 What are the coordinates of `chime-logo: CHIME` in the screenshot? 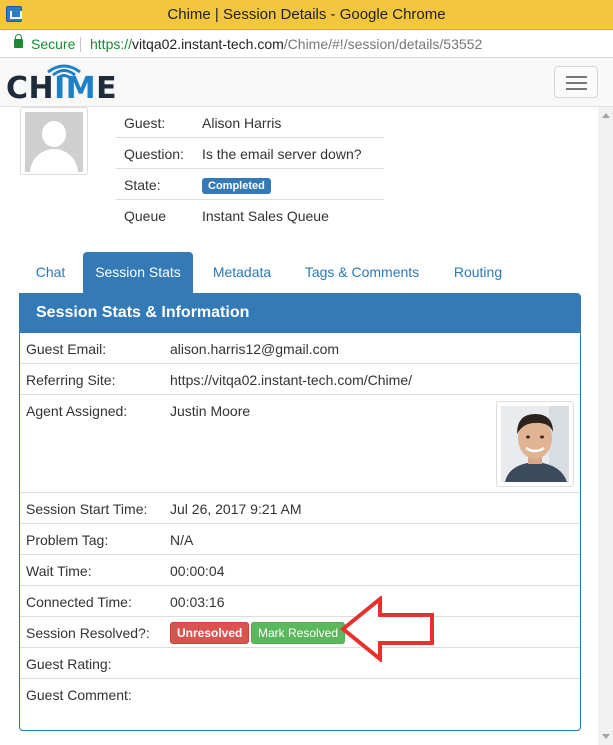 It's located at (61, 82).